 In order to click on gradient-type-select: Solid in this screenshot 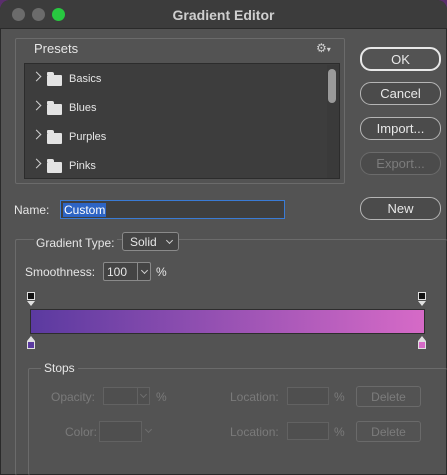, I will do `click(150, 241)`.